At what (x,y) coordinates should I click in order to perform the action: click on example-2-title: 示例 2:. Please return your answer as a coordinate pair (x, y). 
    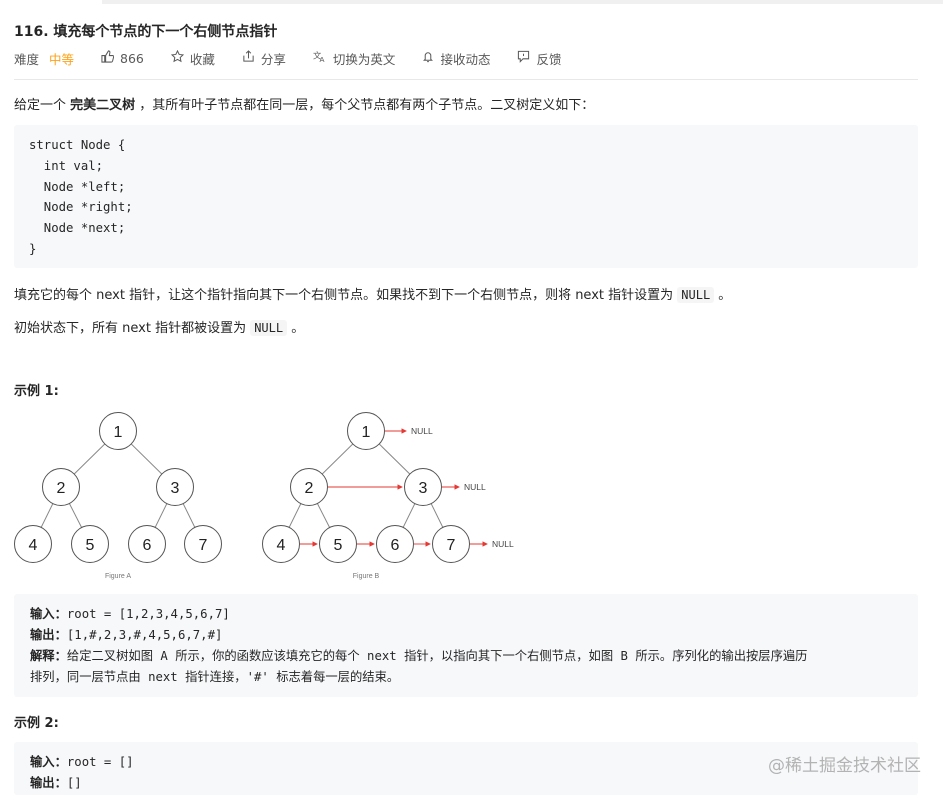
    Looking at the image, I should click on (36, 723).